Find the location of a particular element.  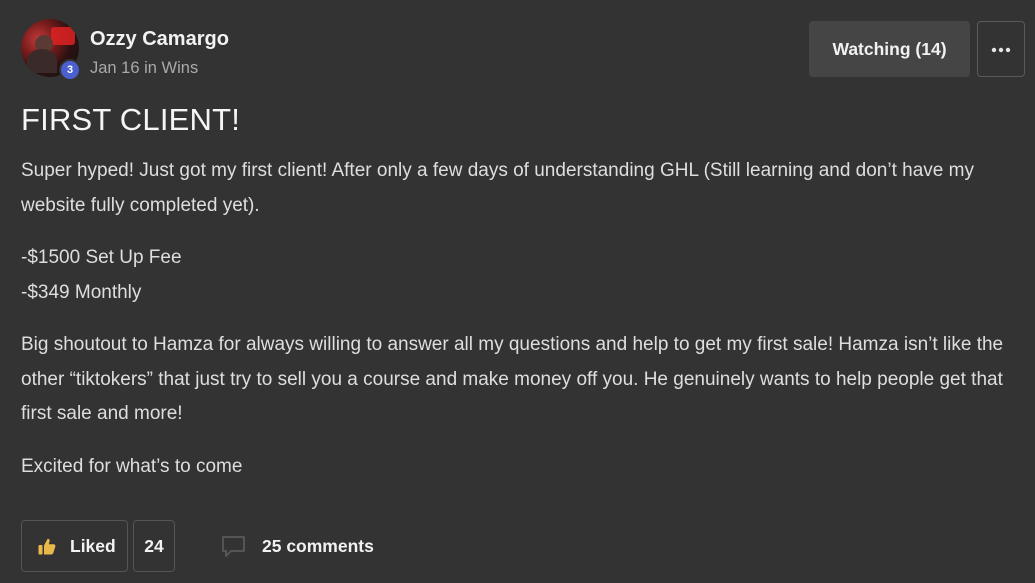

post-title: FIRST CLIENT! is located at coordinates (131, 119).